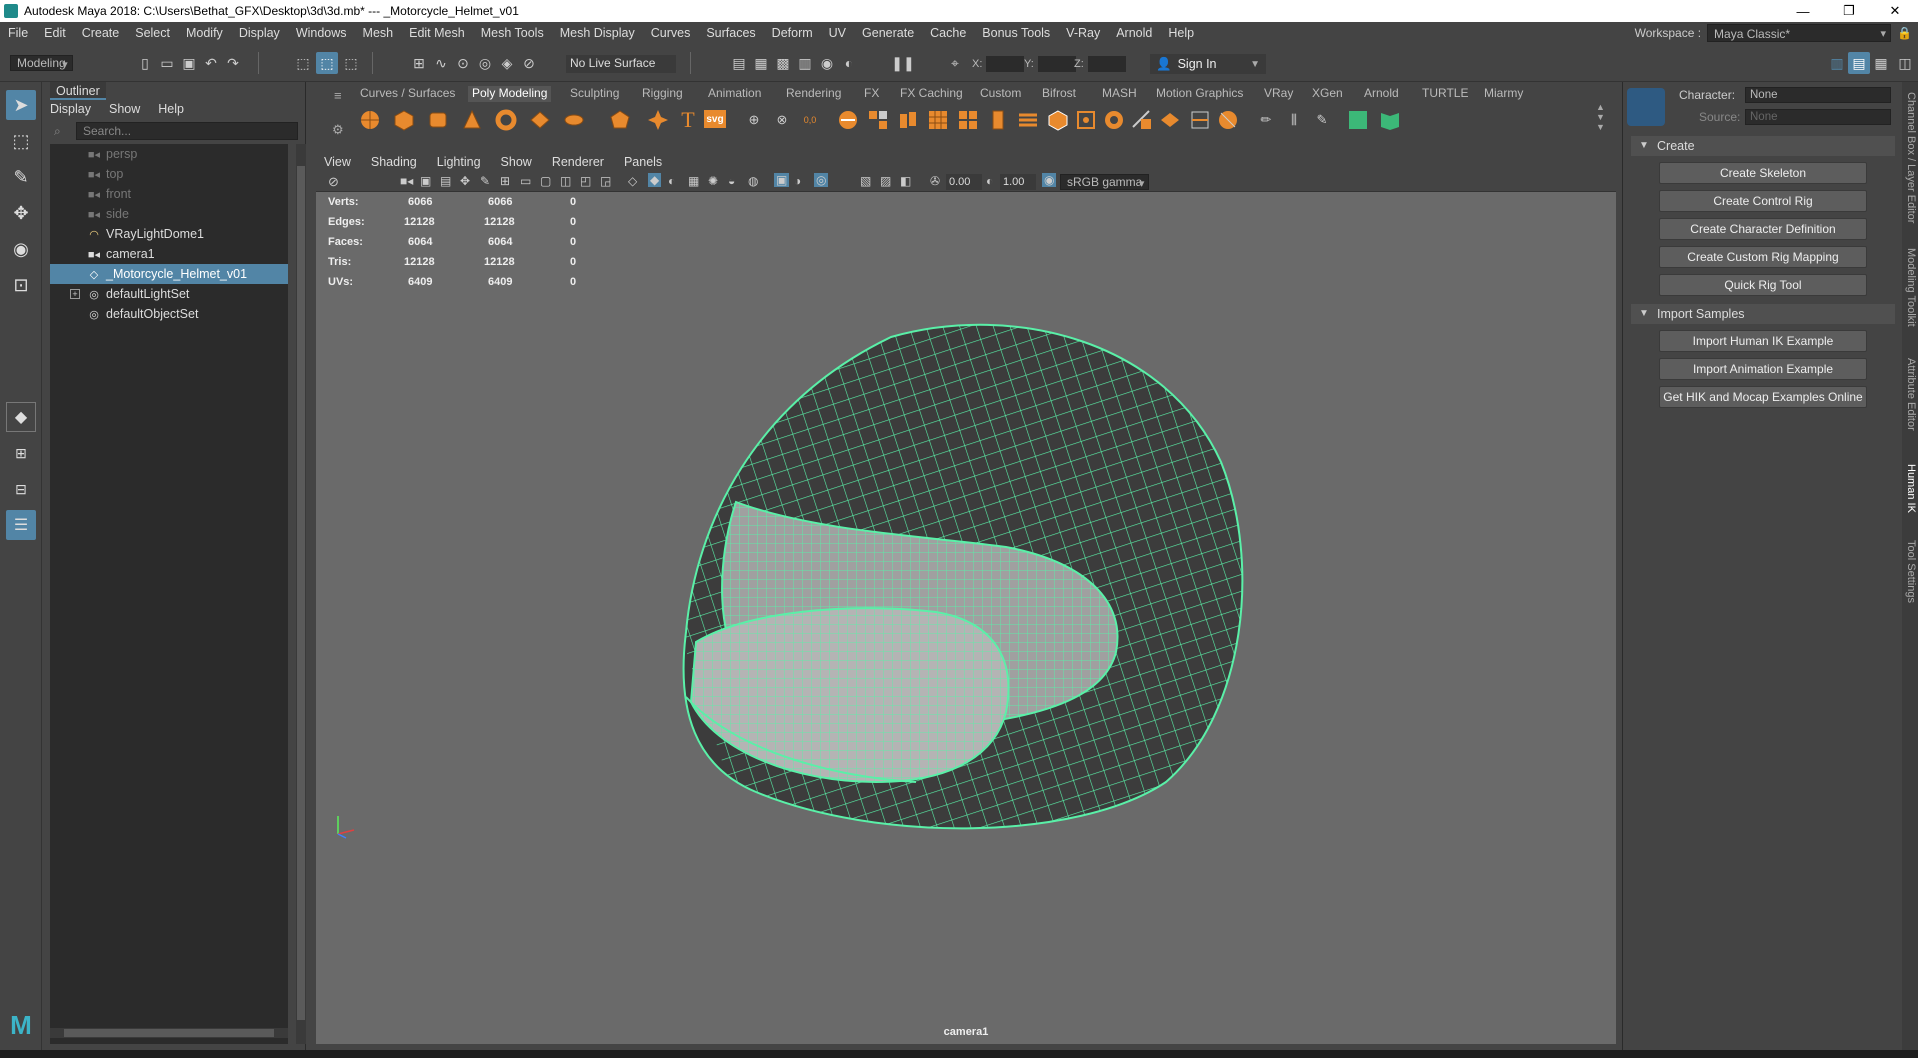 The image size is (1918, 1058). Describe the element at coordinates (792, 33) in the screenshot. I see `menu-deform: Deform` at that location.